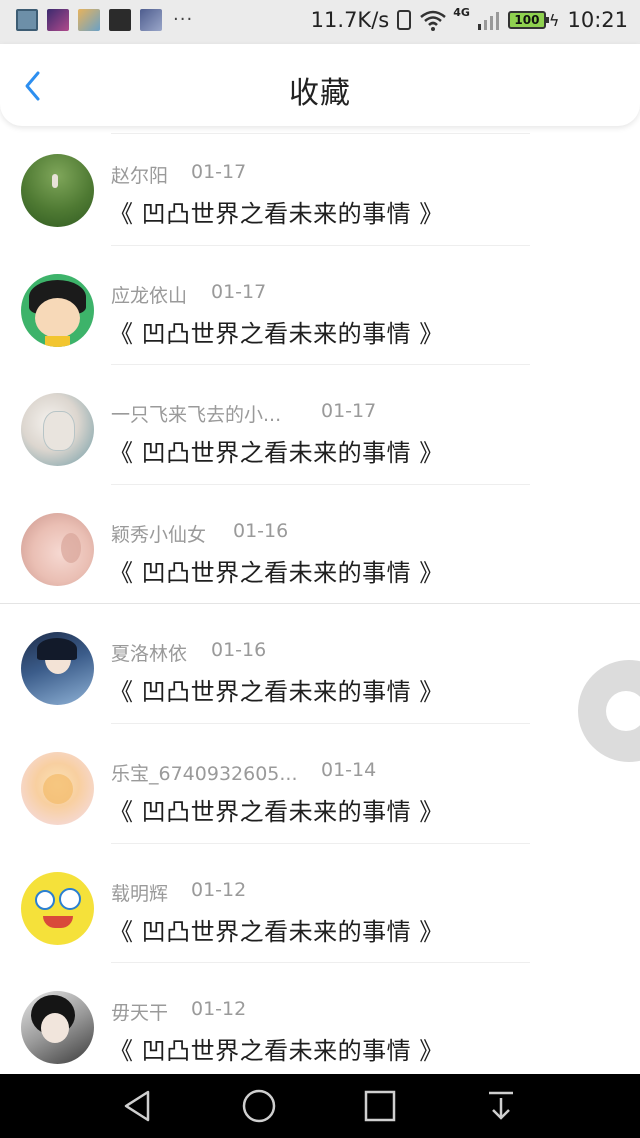 The image size is (640, 1138). What do you see at coordinates (159, 534) in the screenshot?
I see `author-name: 颖秀小仙女` at bounding box center [159, 534].